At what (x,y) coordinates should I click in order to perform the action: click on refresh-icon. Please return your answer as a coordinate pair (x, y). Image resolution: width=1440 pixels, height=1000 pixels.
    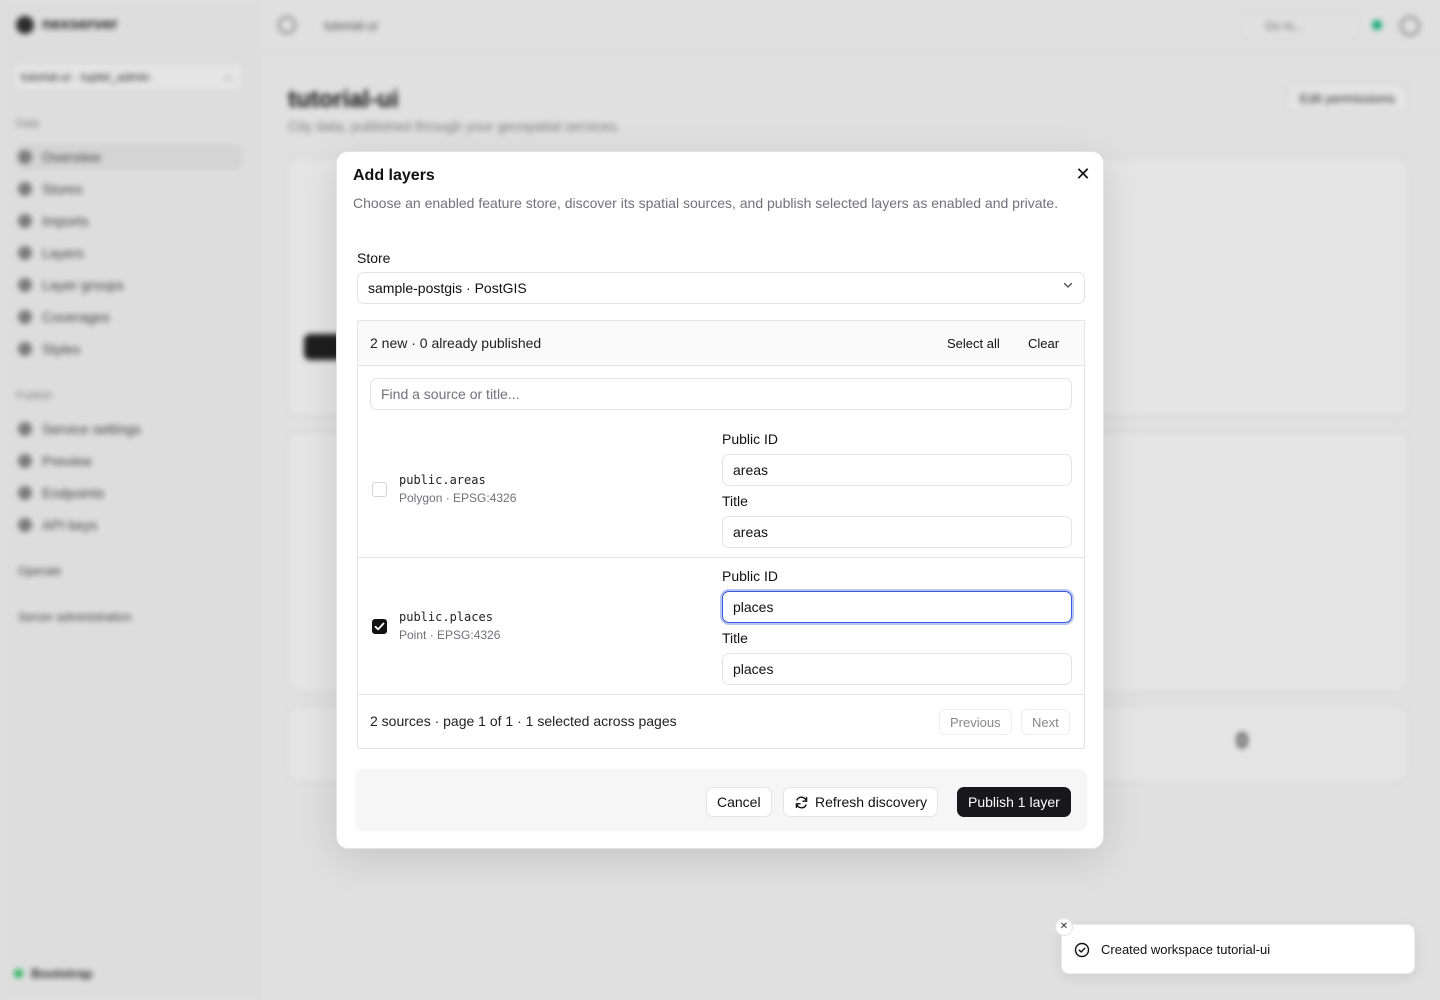
    Looking at the image, I should click on (801, 802).